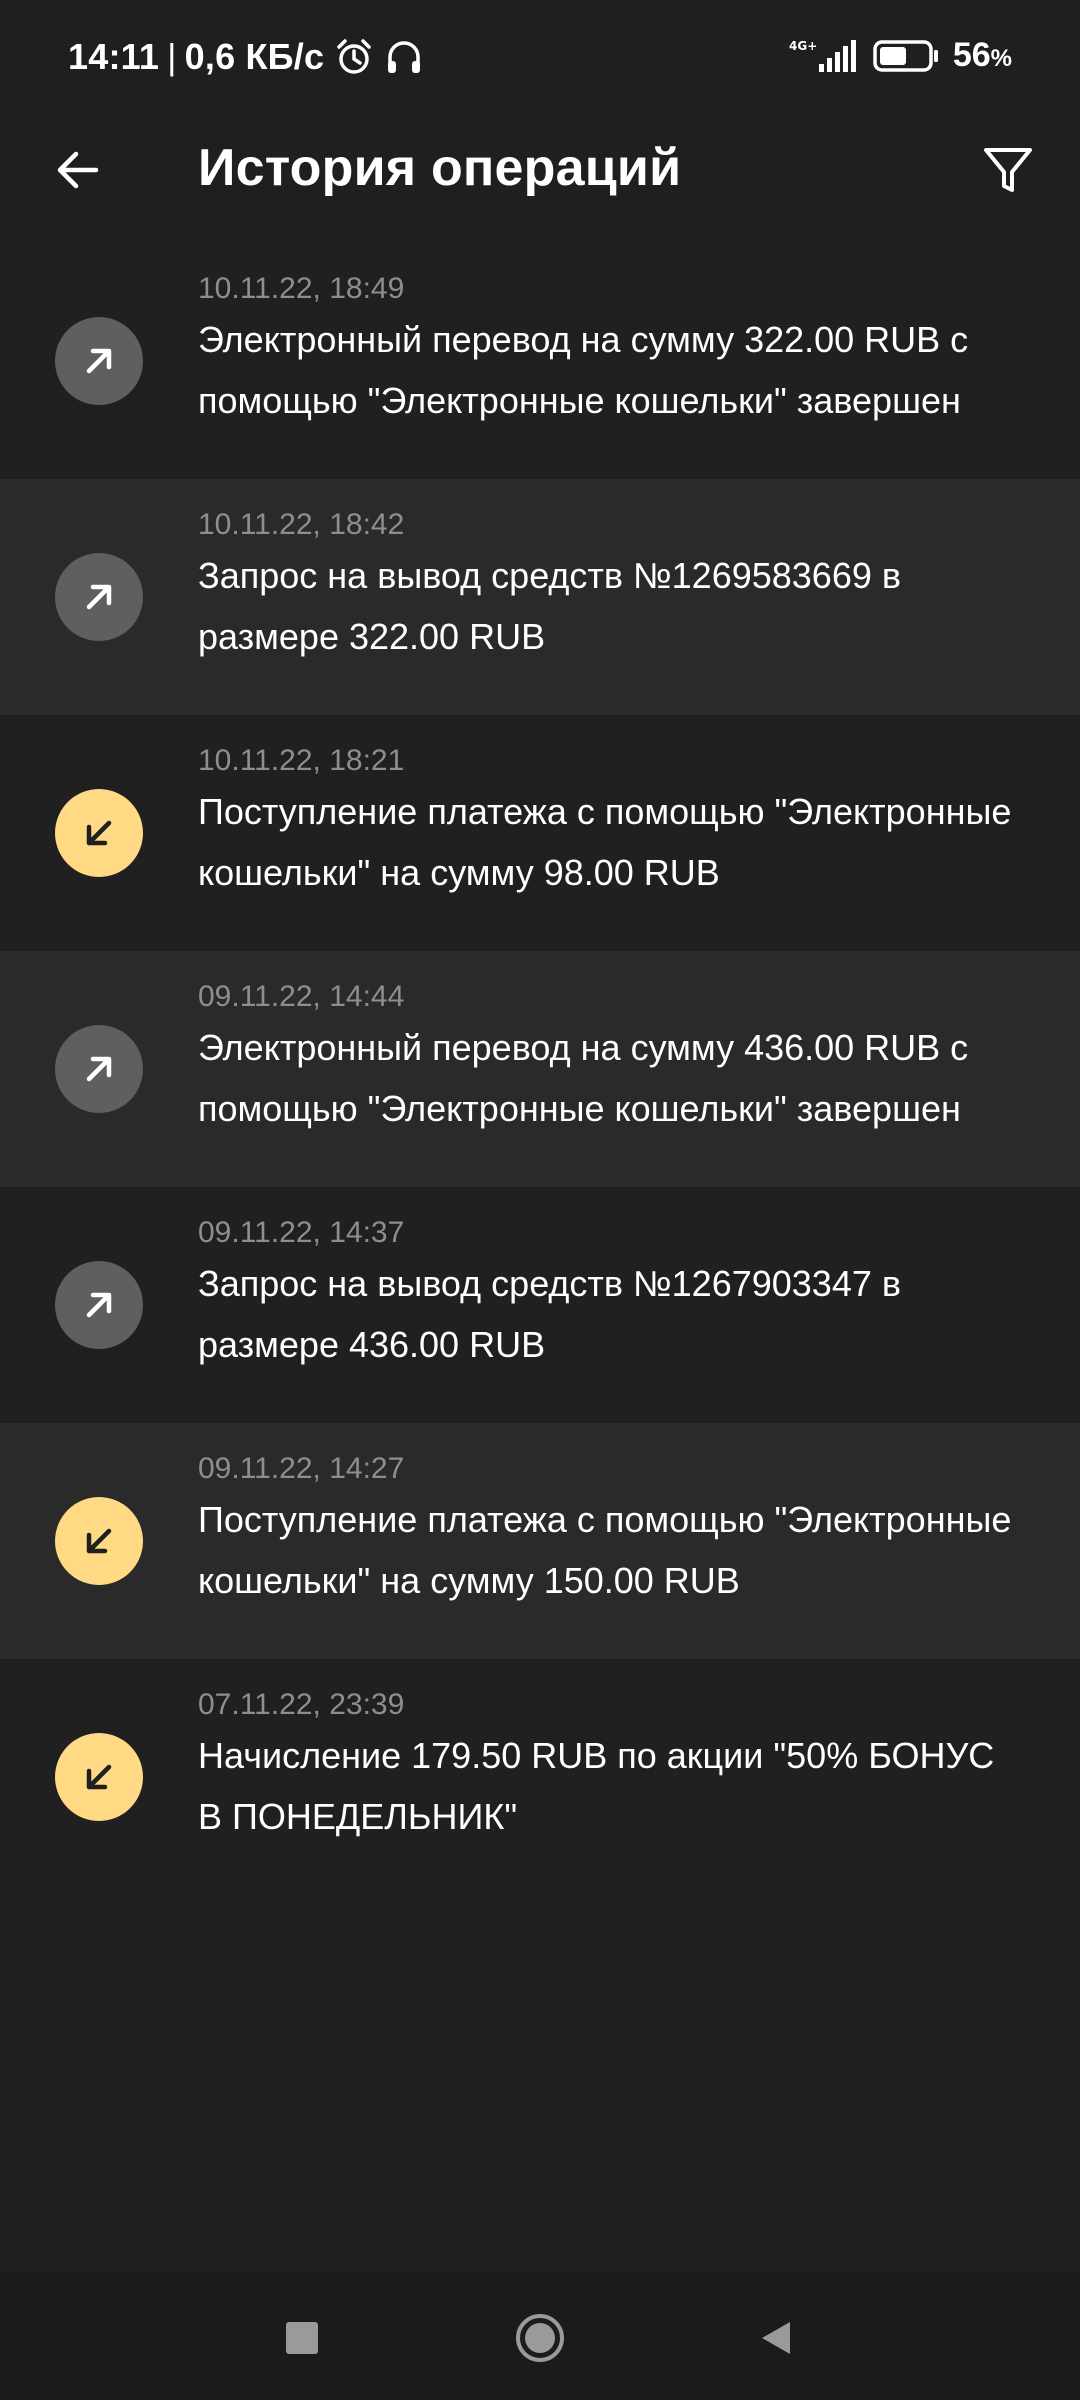 The image size is (1080, 2400). What do you see at coordinates (440, 168) in the screenshot?
I see `page-title: История операций` at bounding box center [440, 168].